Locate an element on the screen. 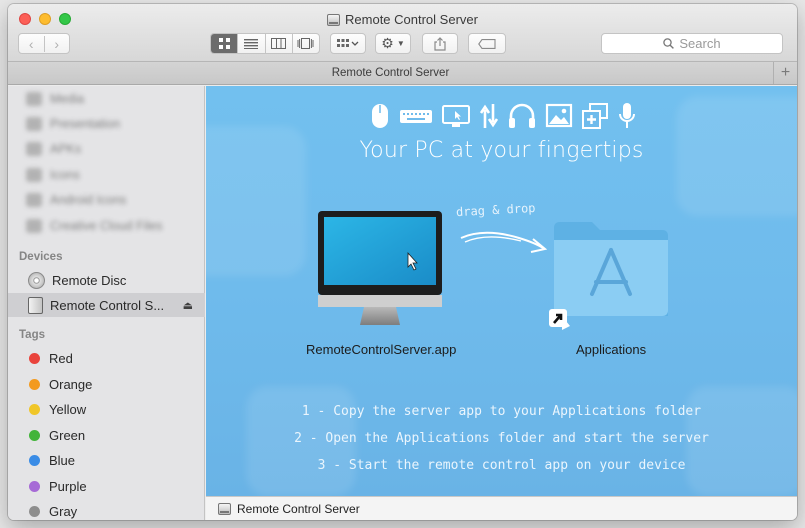  window-title-text: Remote Control Server is located at coordinates (411, 19).